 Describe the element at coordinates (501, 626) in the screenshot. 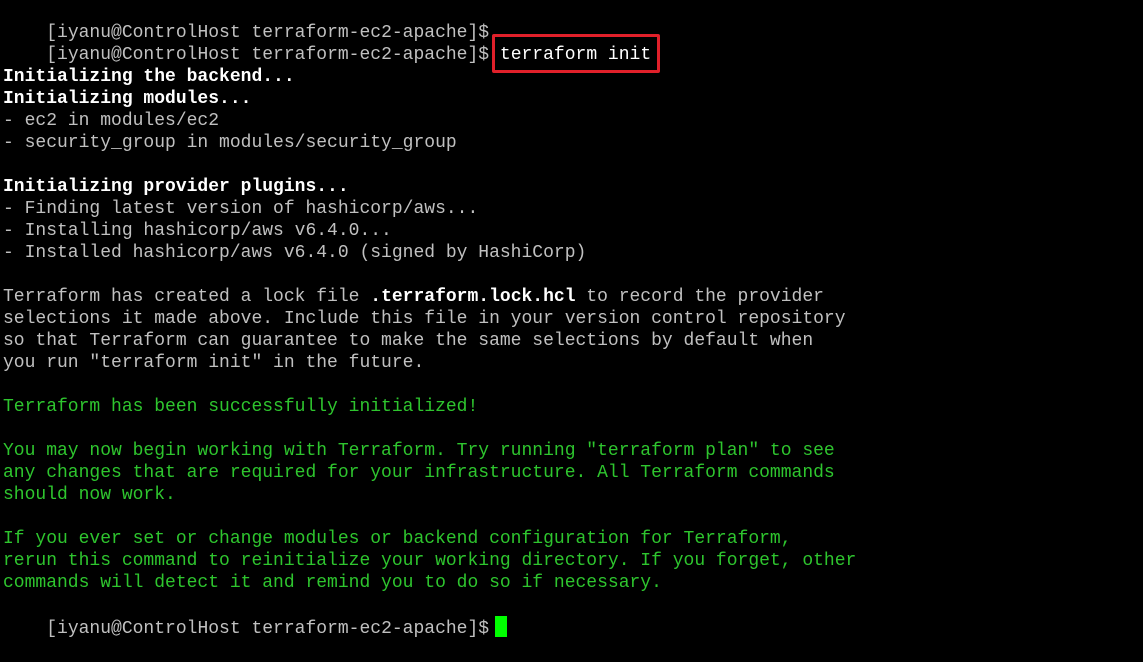

I see `cursor-block` at that location.